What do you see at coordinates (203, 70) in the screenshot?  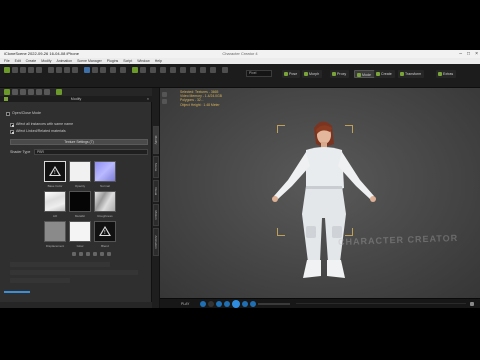 I see `wireframe-icon` at bounding box center [203, 70].